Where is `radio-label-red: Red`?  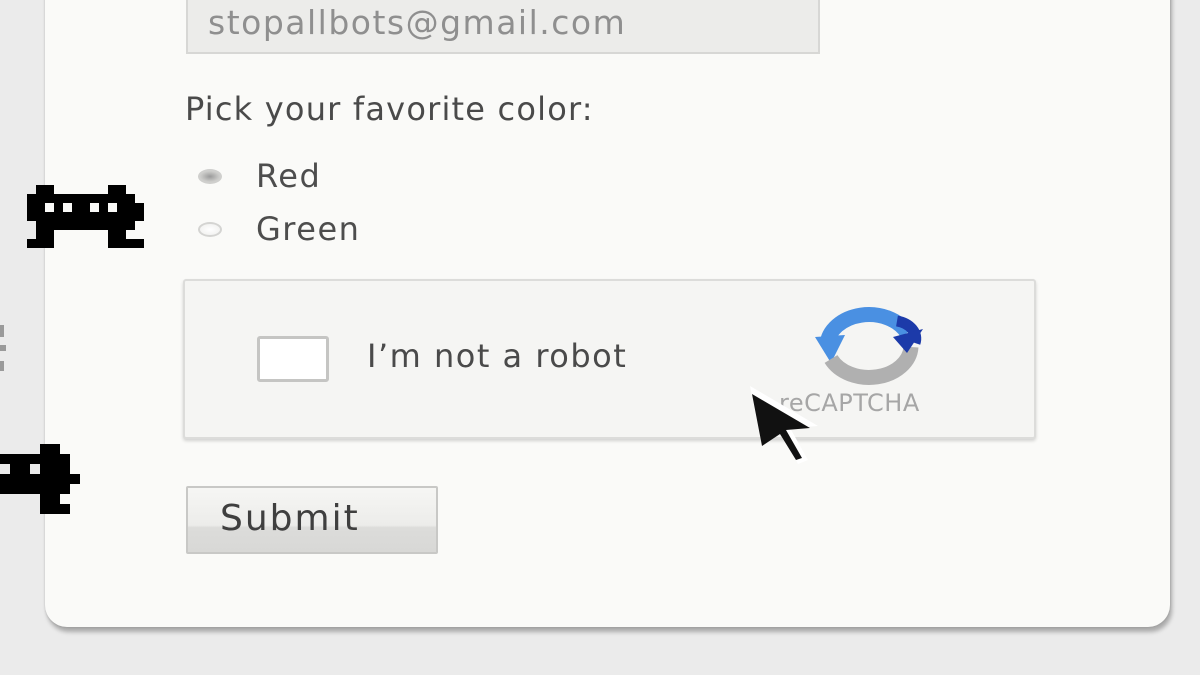 radio-label-red: Red is located at coordinates (288, 176).